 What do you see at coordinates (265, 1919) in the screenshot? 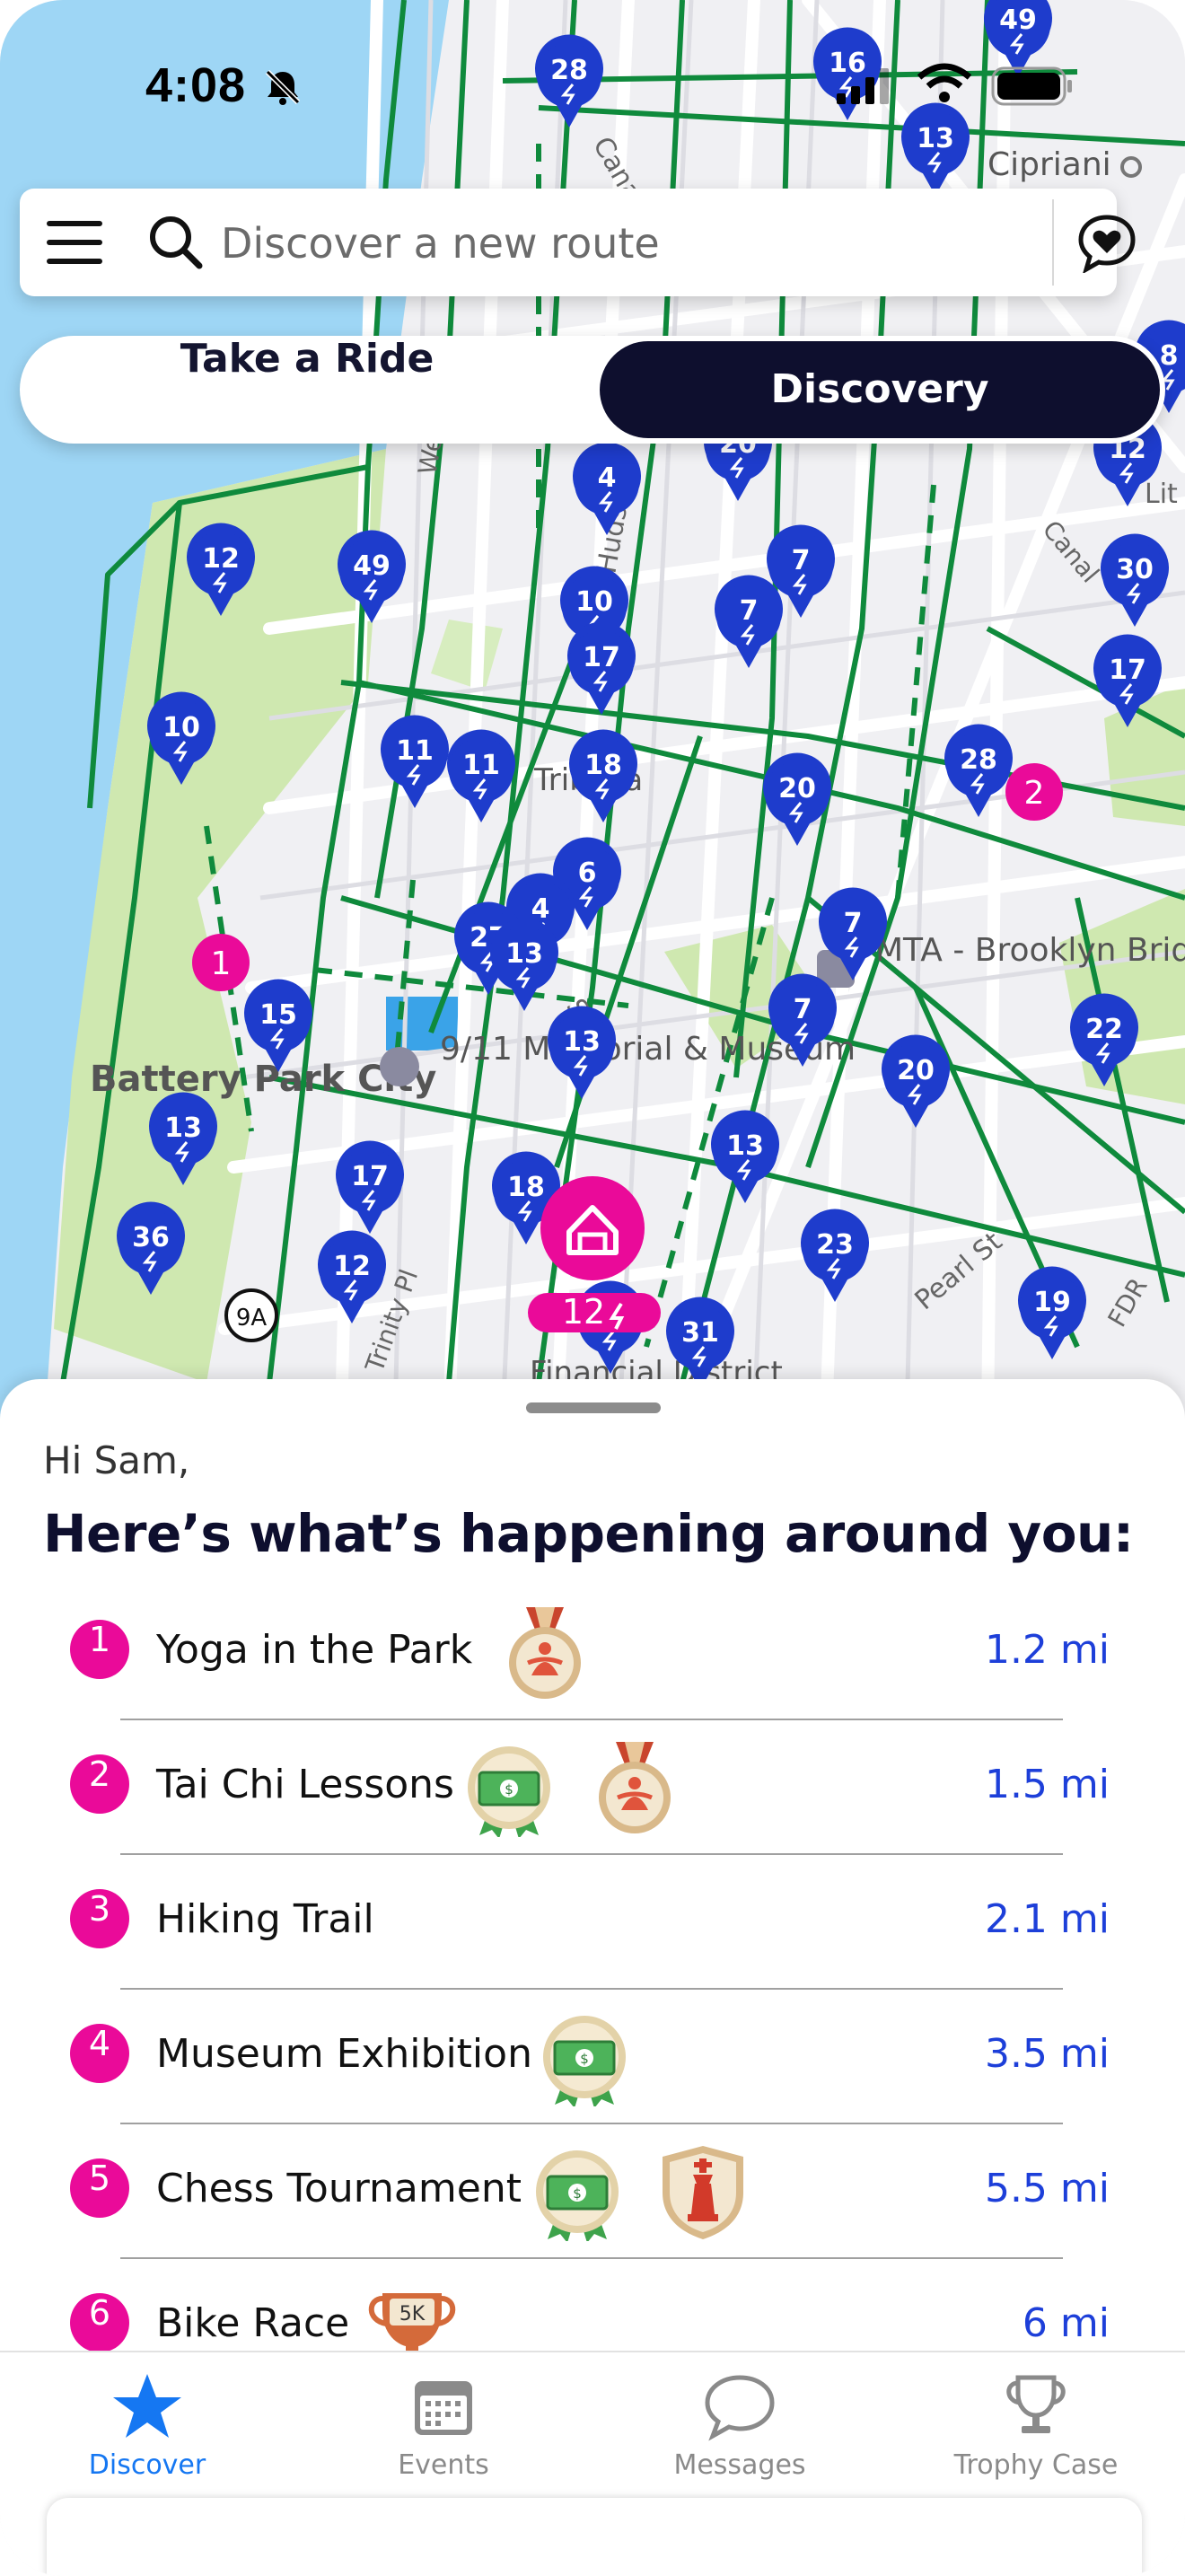
I see `event-name: Hiking Trail` at bounding box center [265, 1919].